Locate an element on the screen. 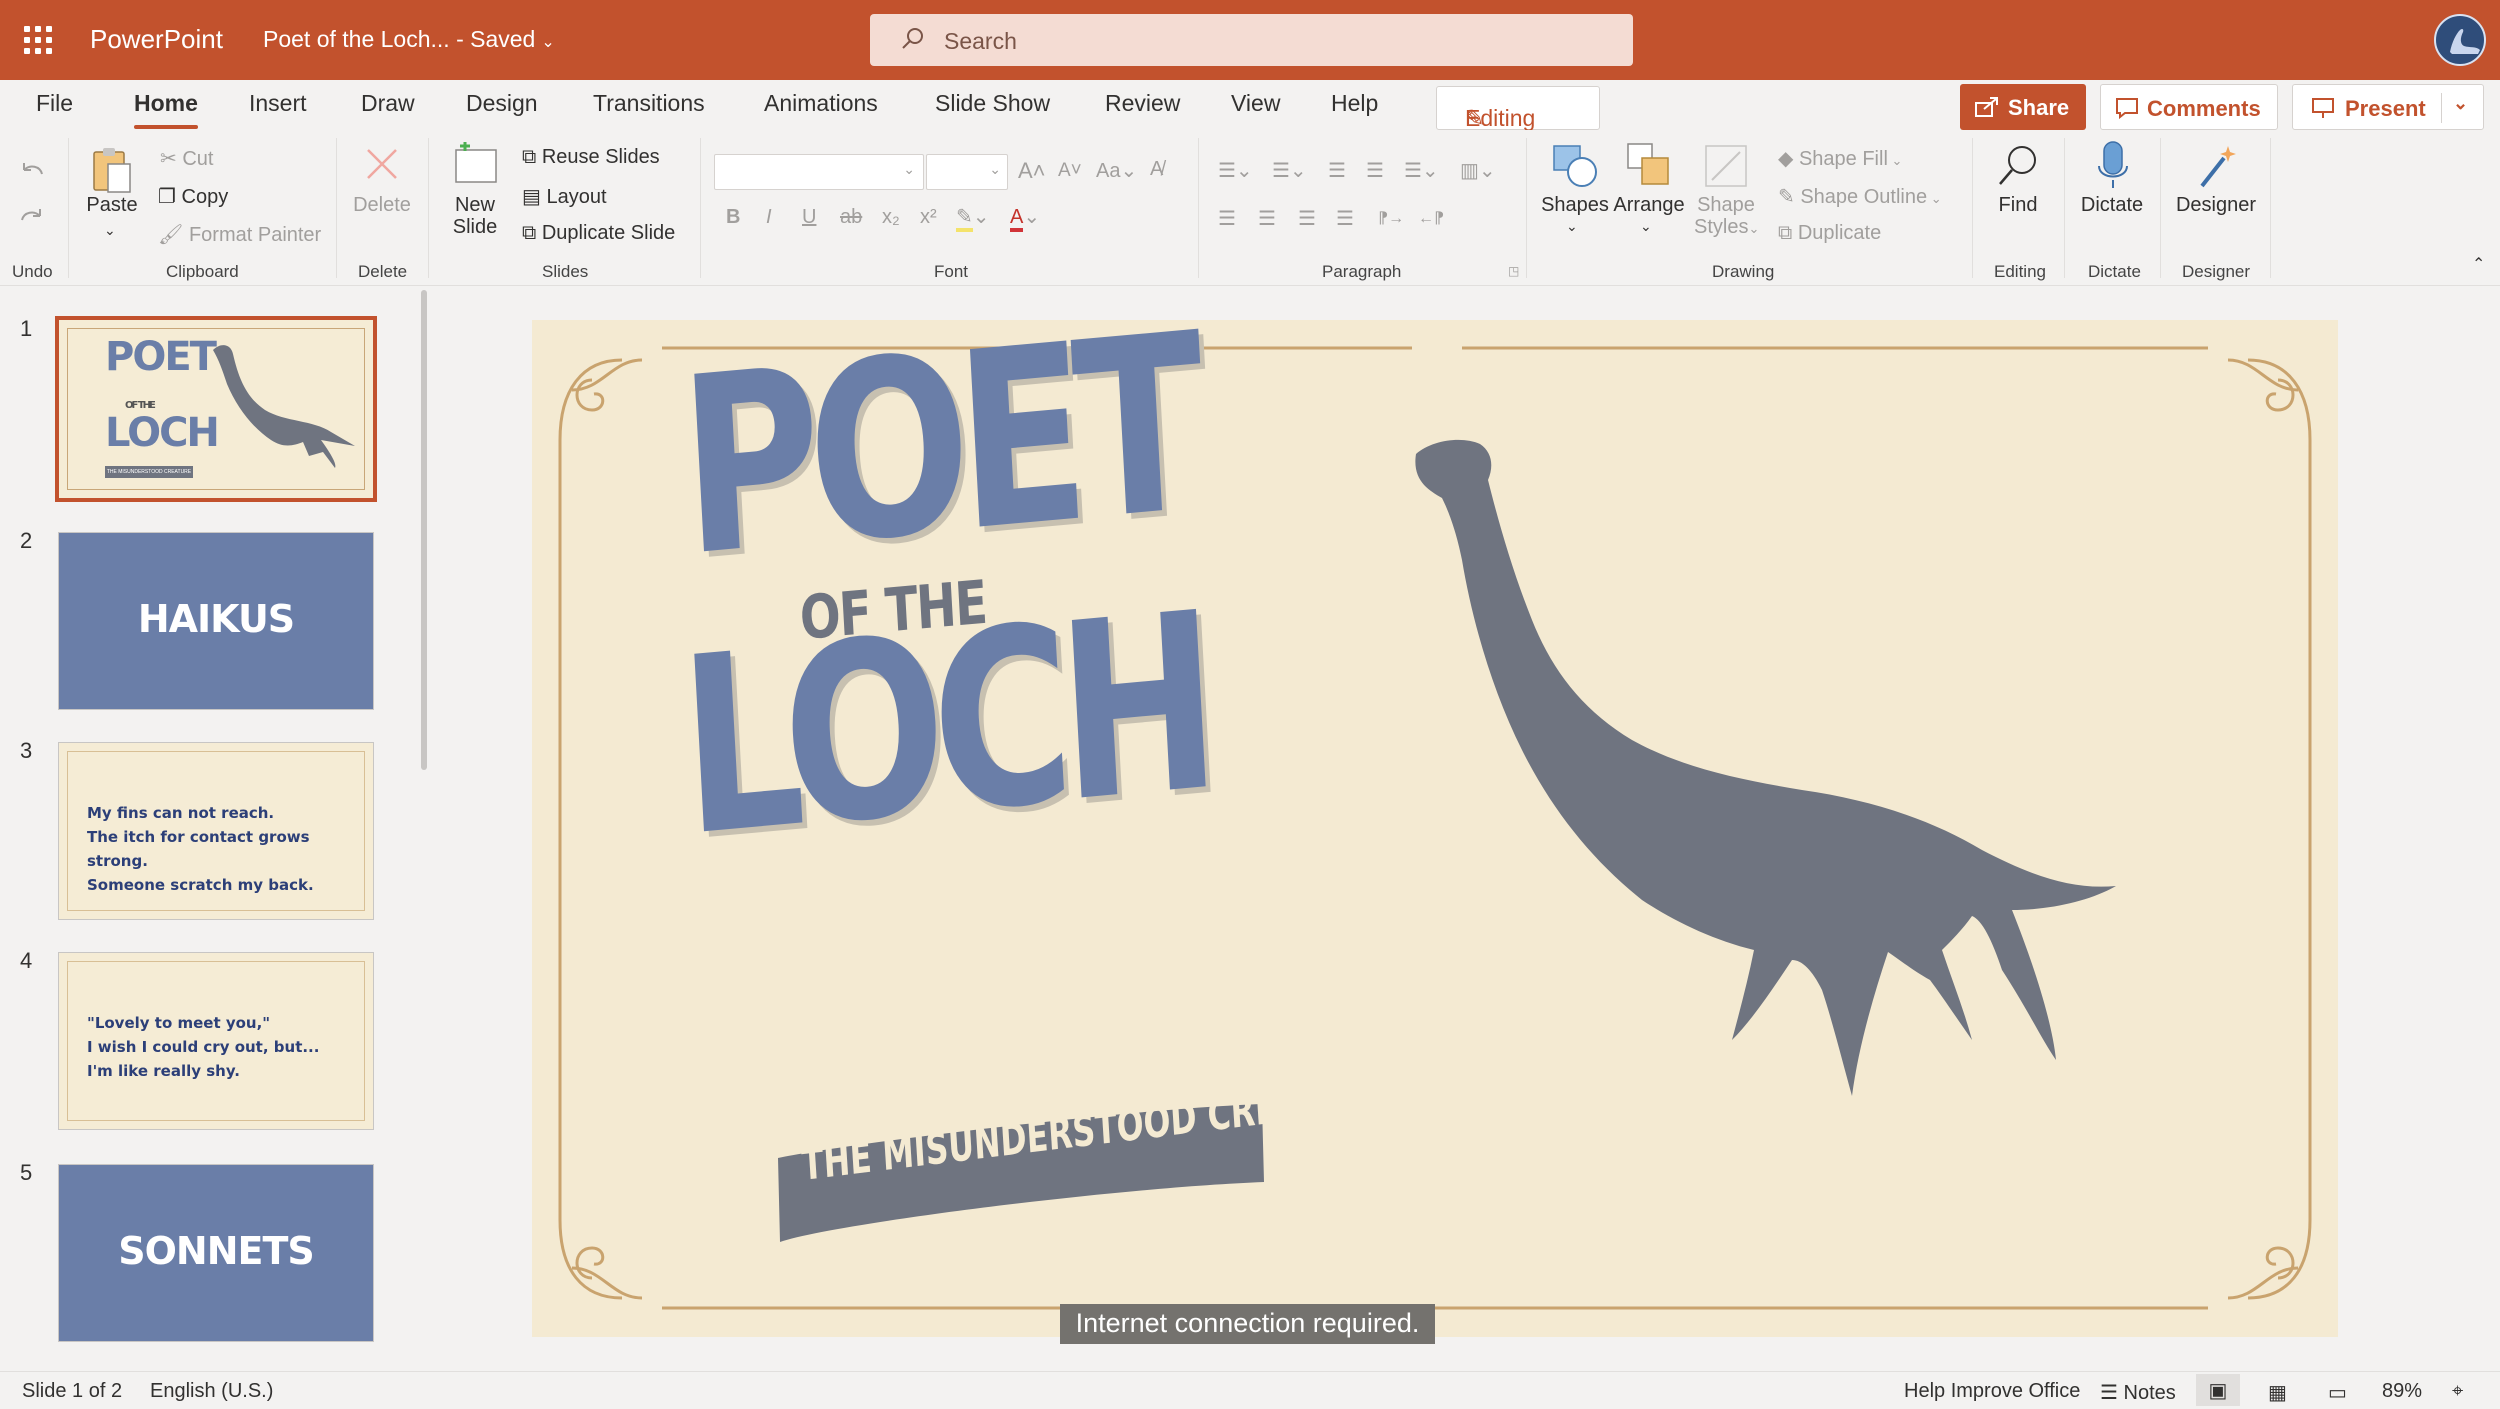 The height and width of the screenshot is (1409, 2500). new-slide-button: New Slide is located at coordinates (475, 216).